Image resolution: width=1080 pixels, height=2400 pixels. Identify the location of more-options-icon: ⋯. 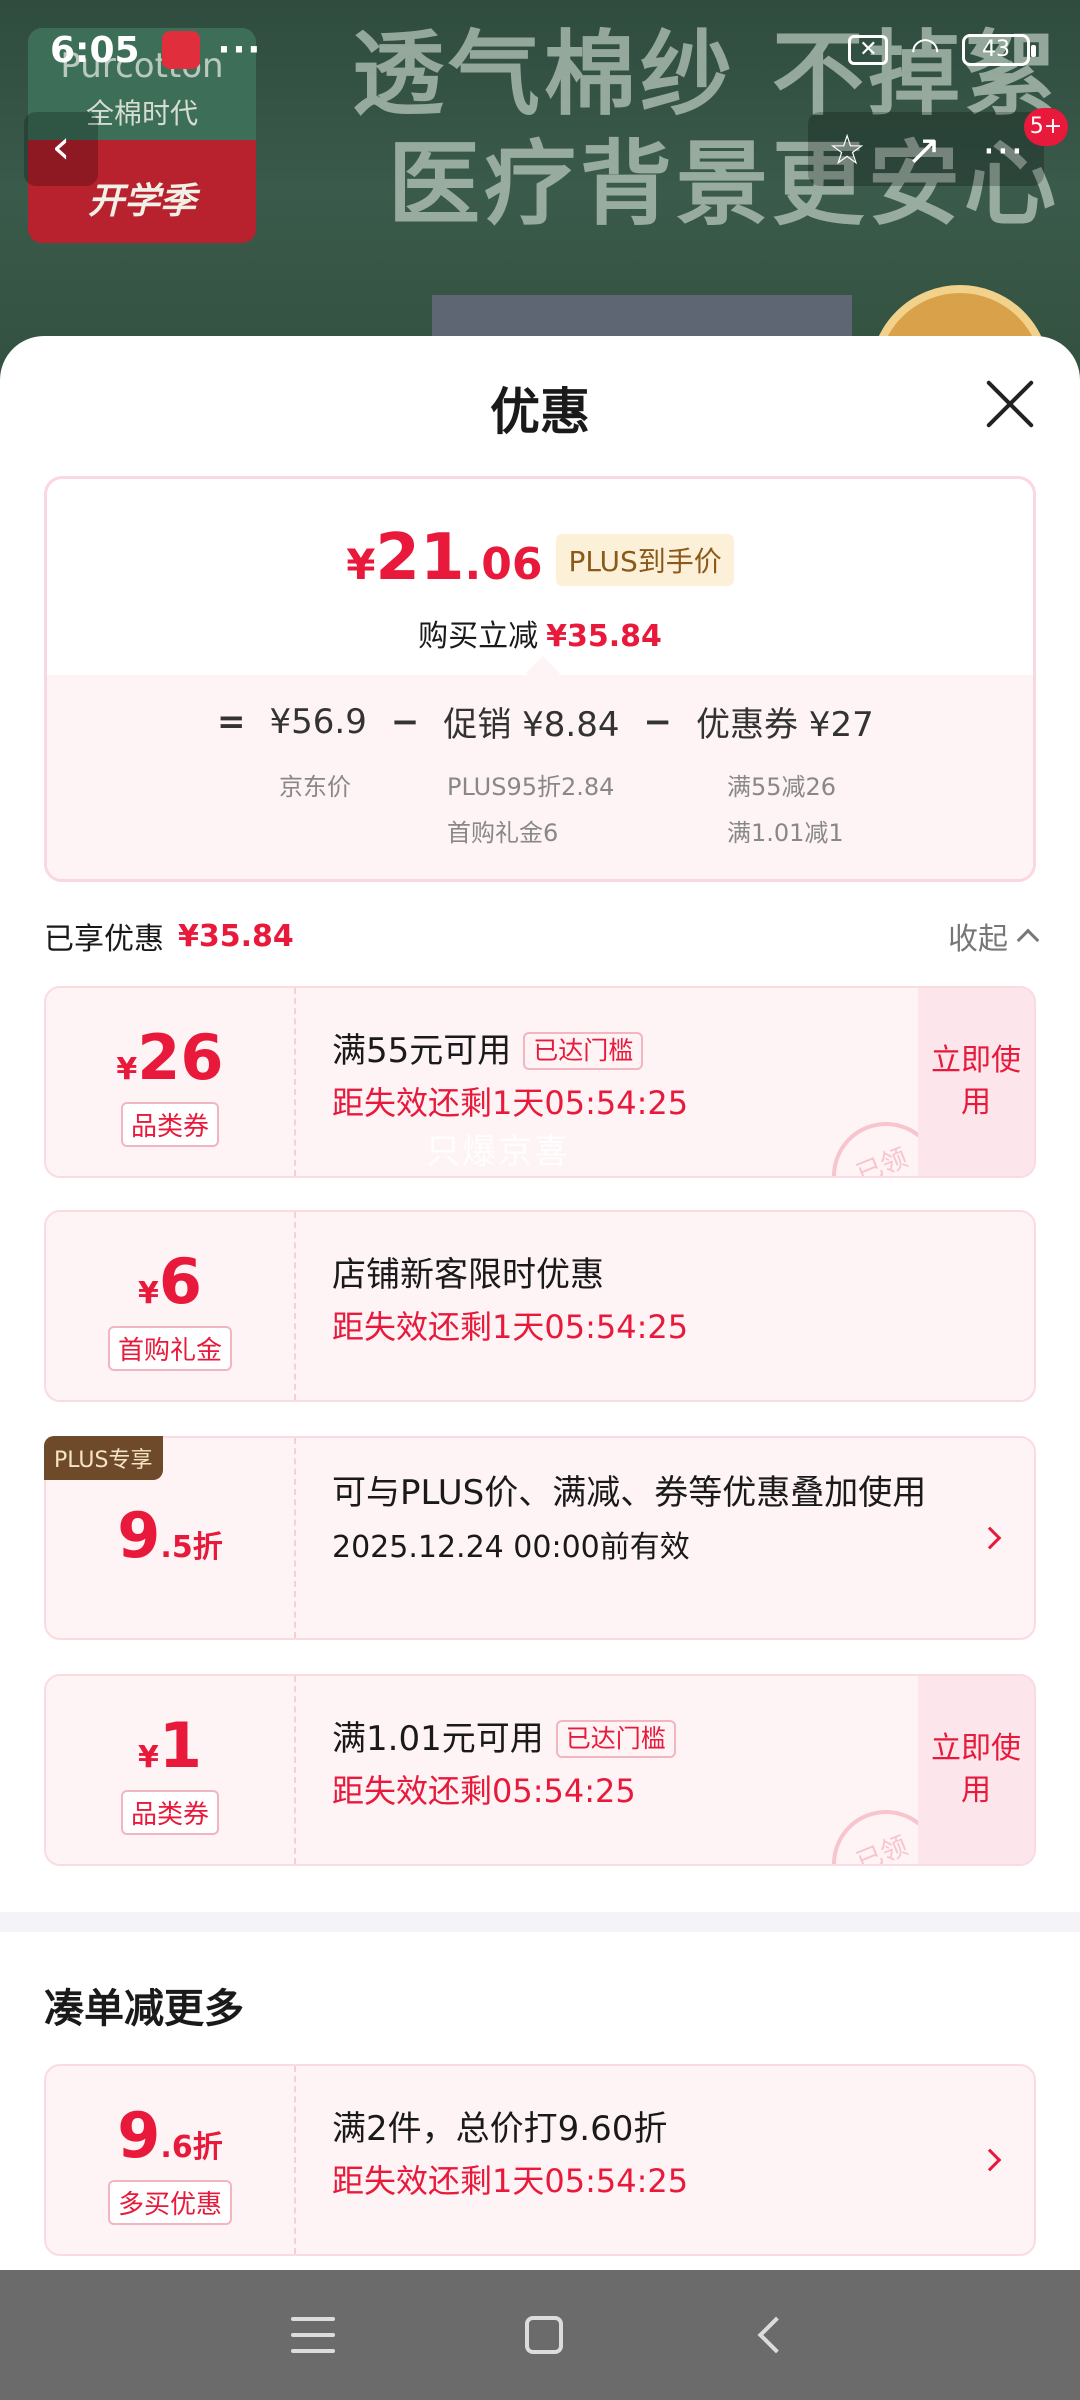
(1003, 149).